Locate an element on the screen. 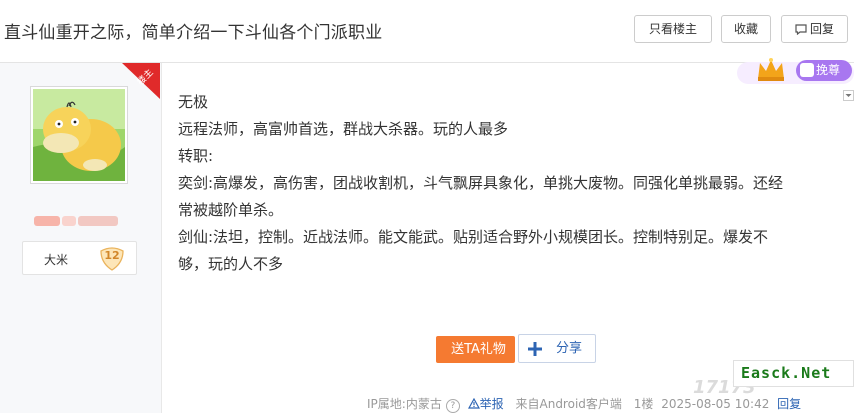  vip-paw-icon is located at coordinates (807, 70).